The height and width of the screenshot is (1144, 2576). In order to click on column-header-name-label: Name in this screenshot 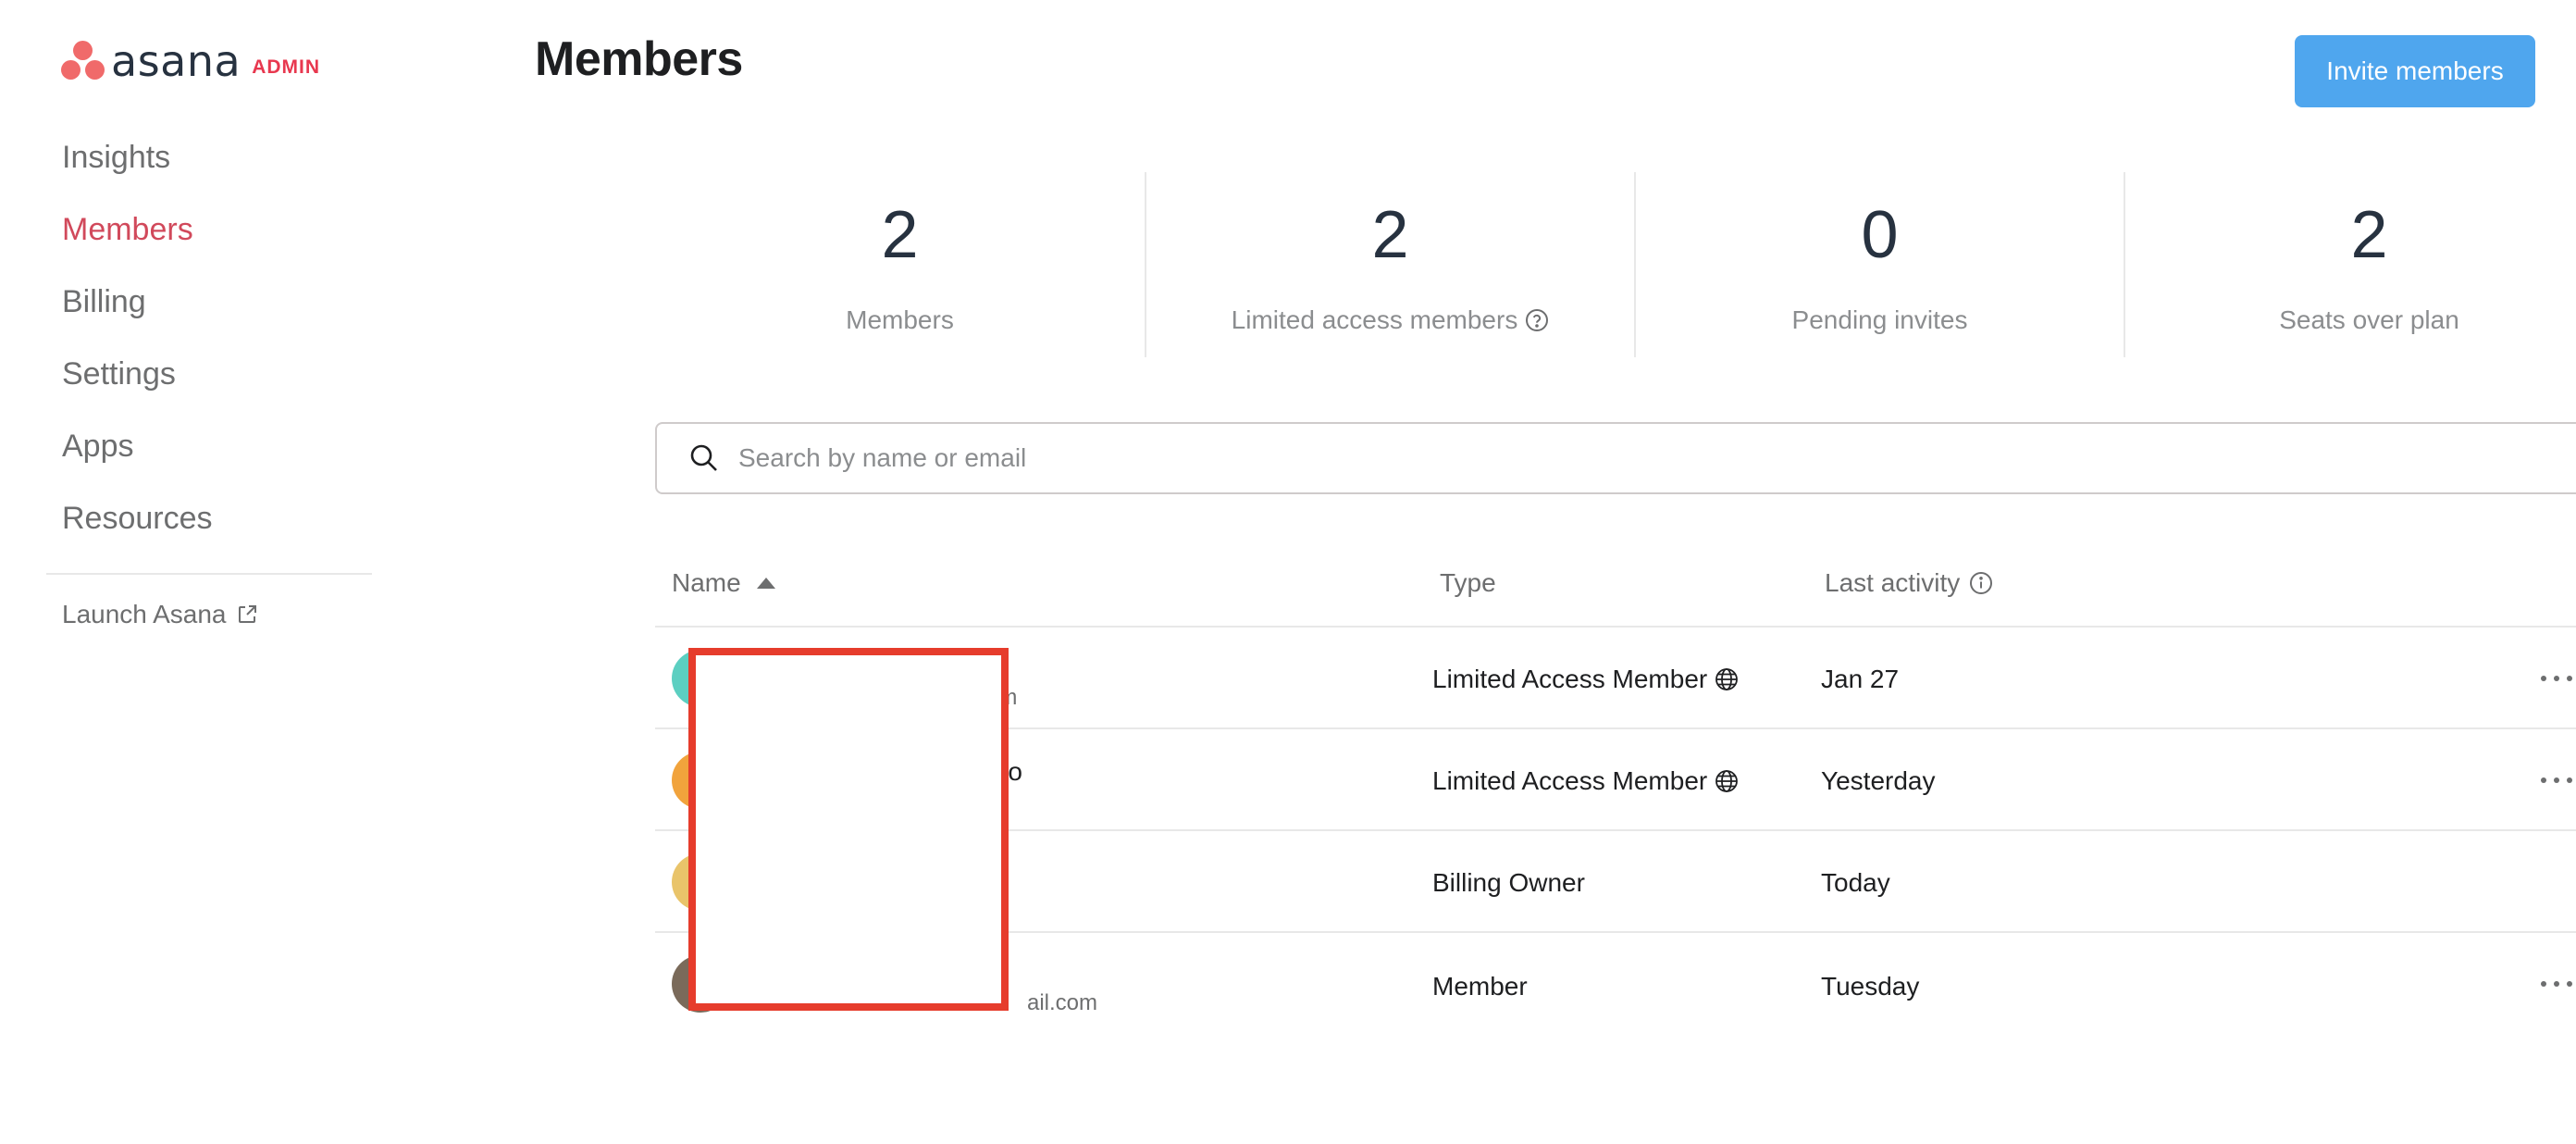, I will do `click(707, 582)`.